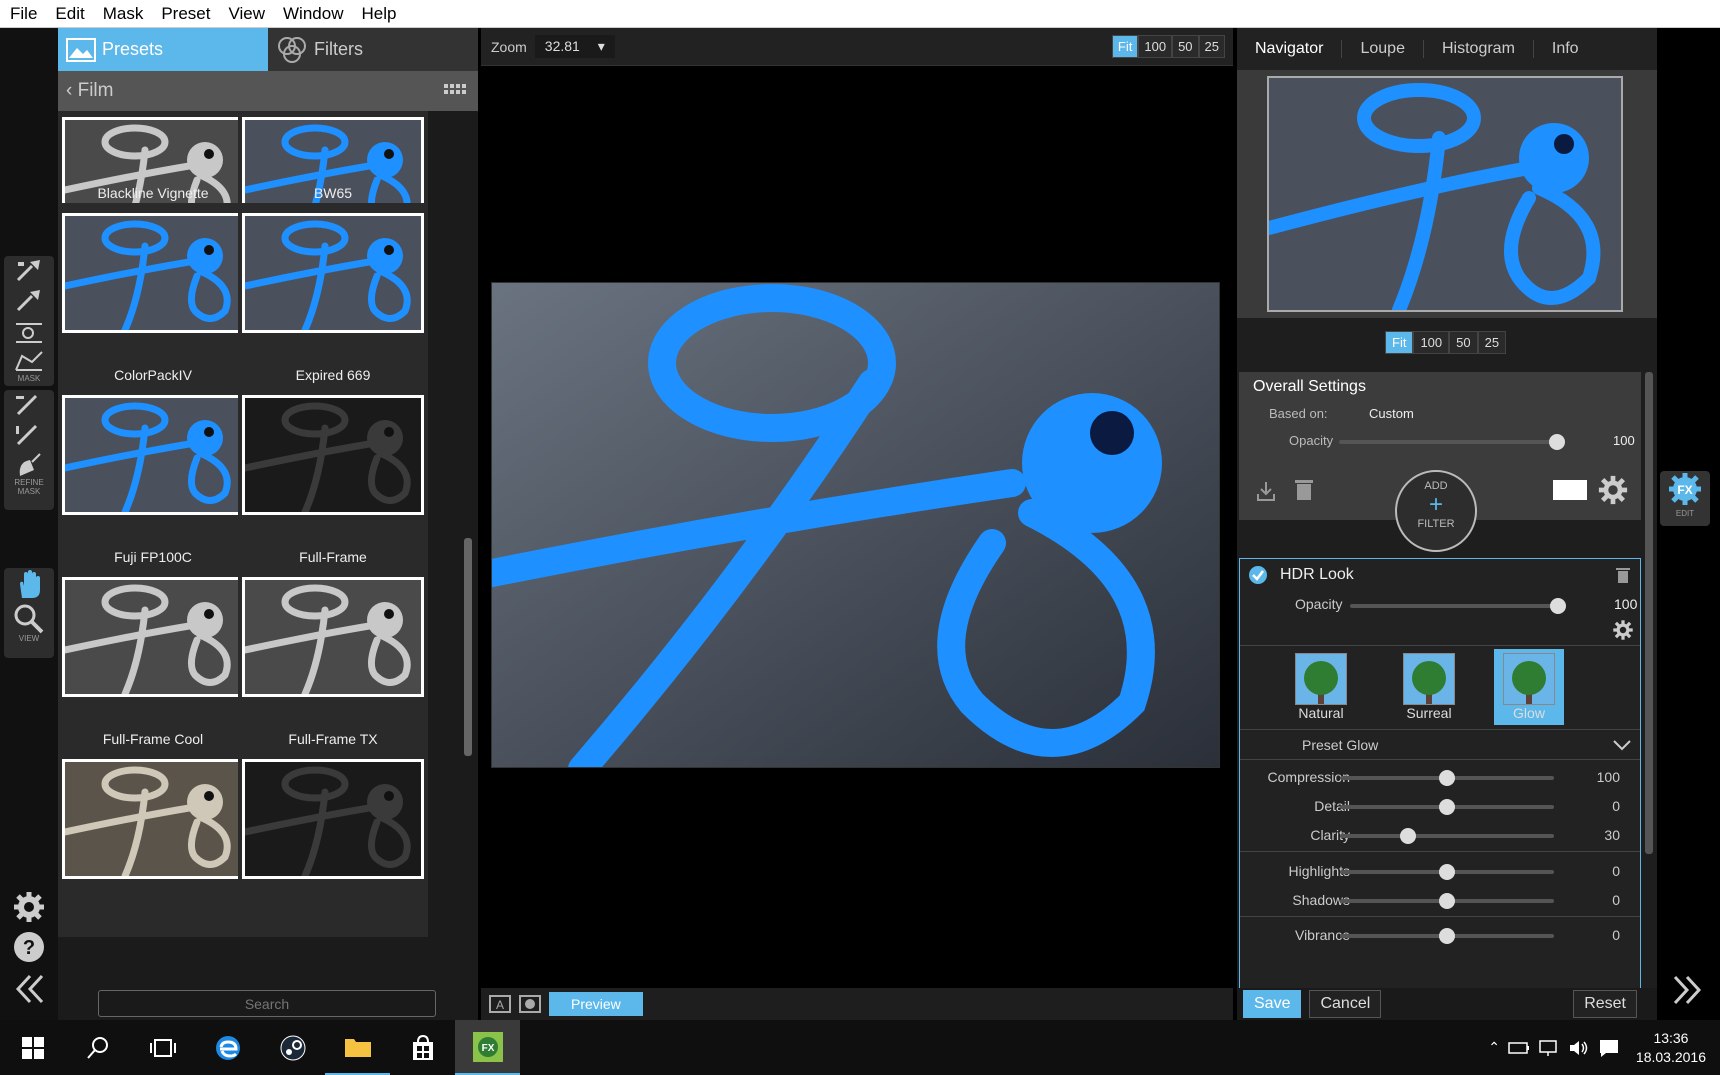 The width and height of the screenshot is (1720, 1075). What do you see at coordinates (1429, 687) in the screenshot?
I see `hdr-style-surreal: Surreal` at bounding box center [1429, 687].